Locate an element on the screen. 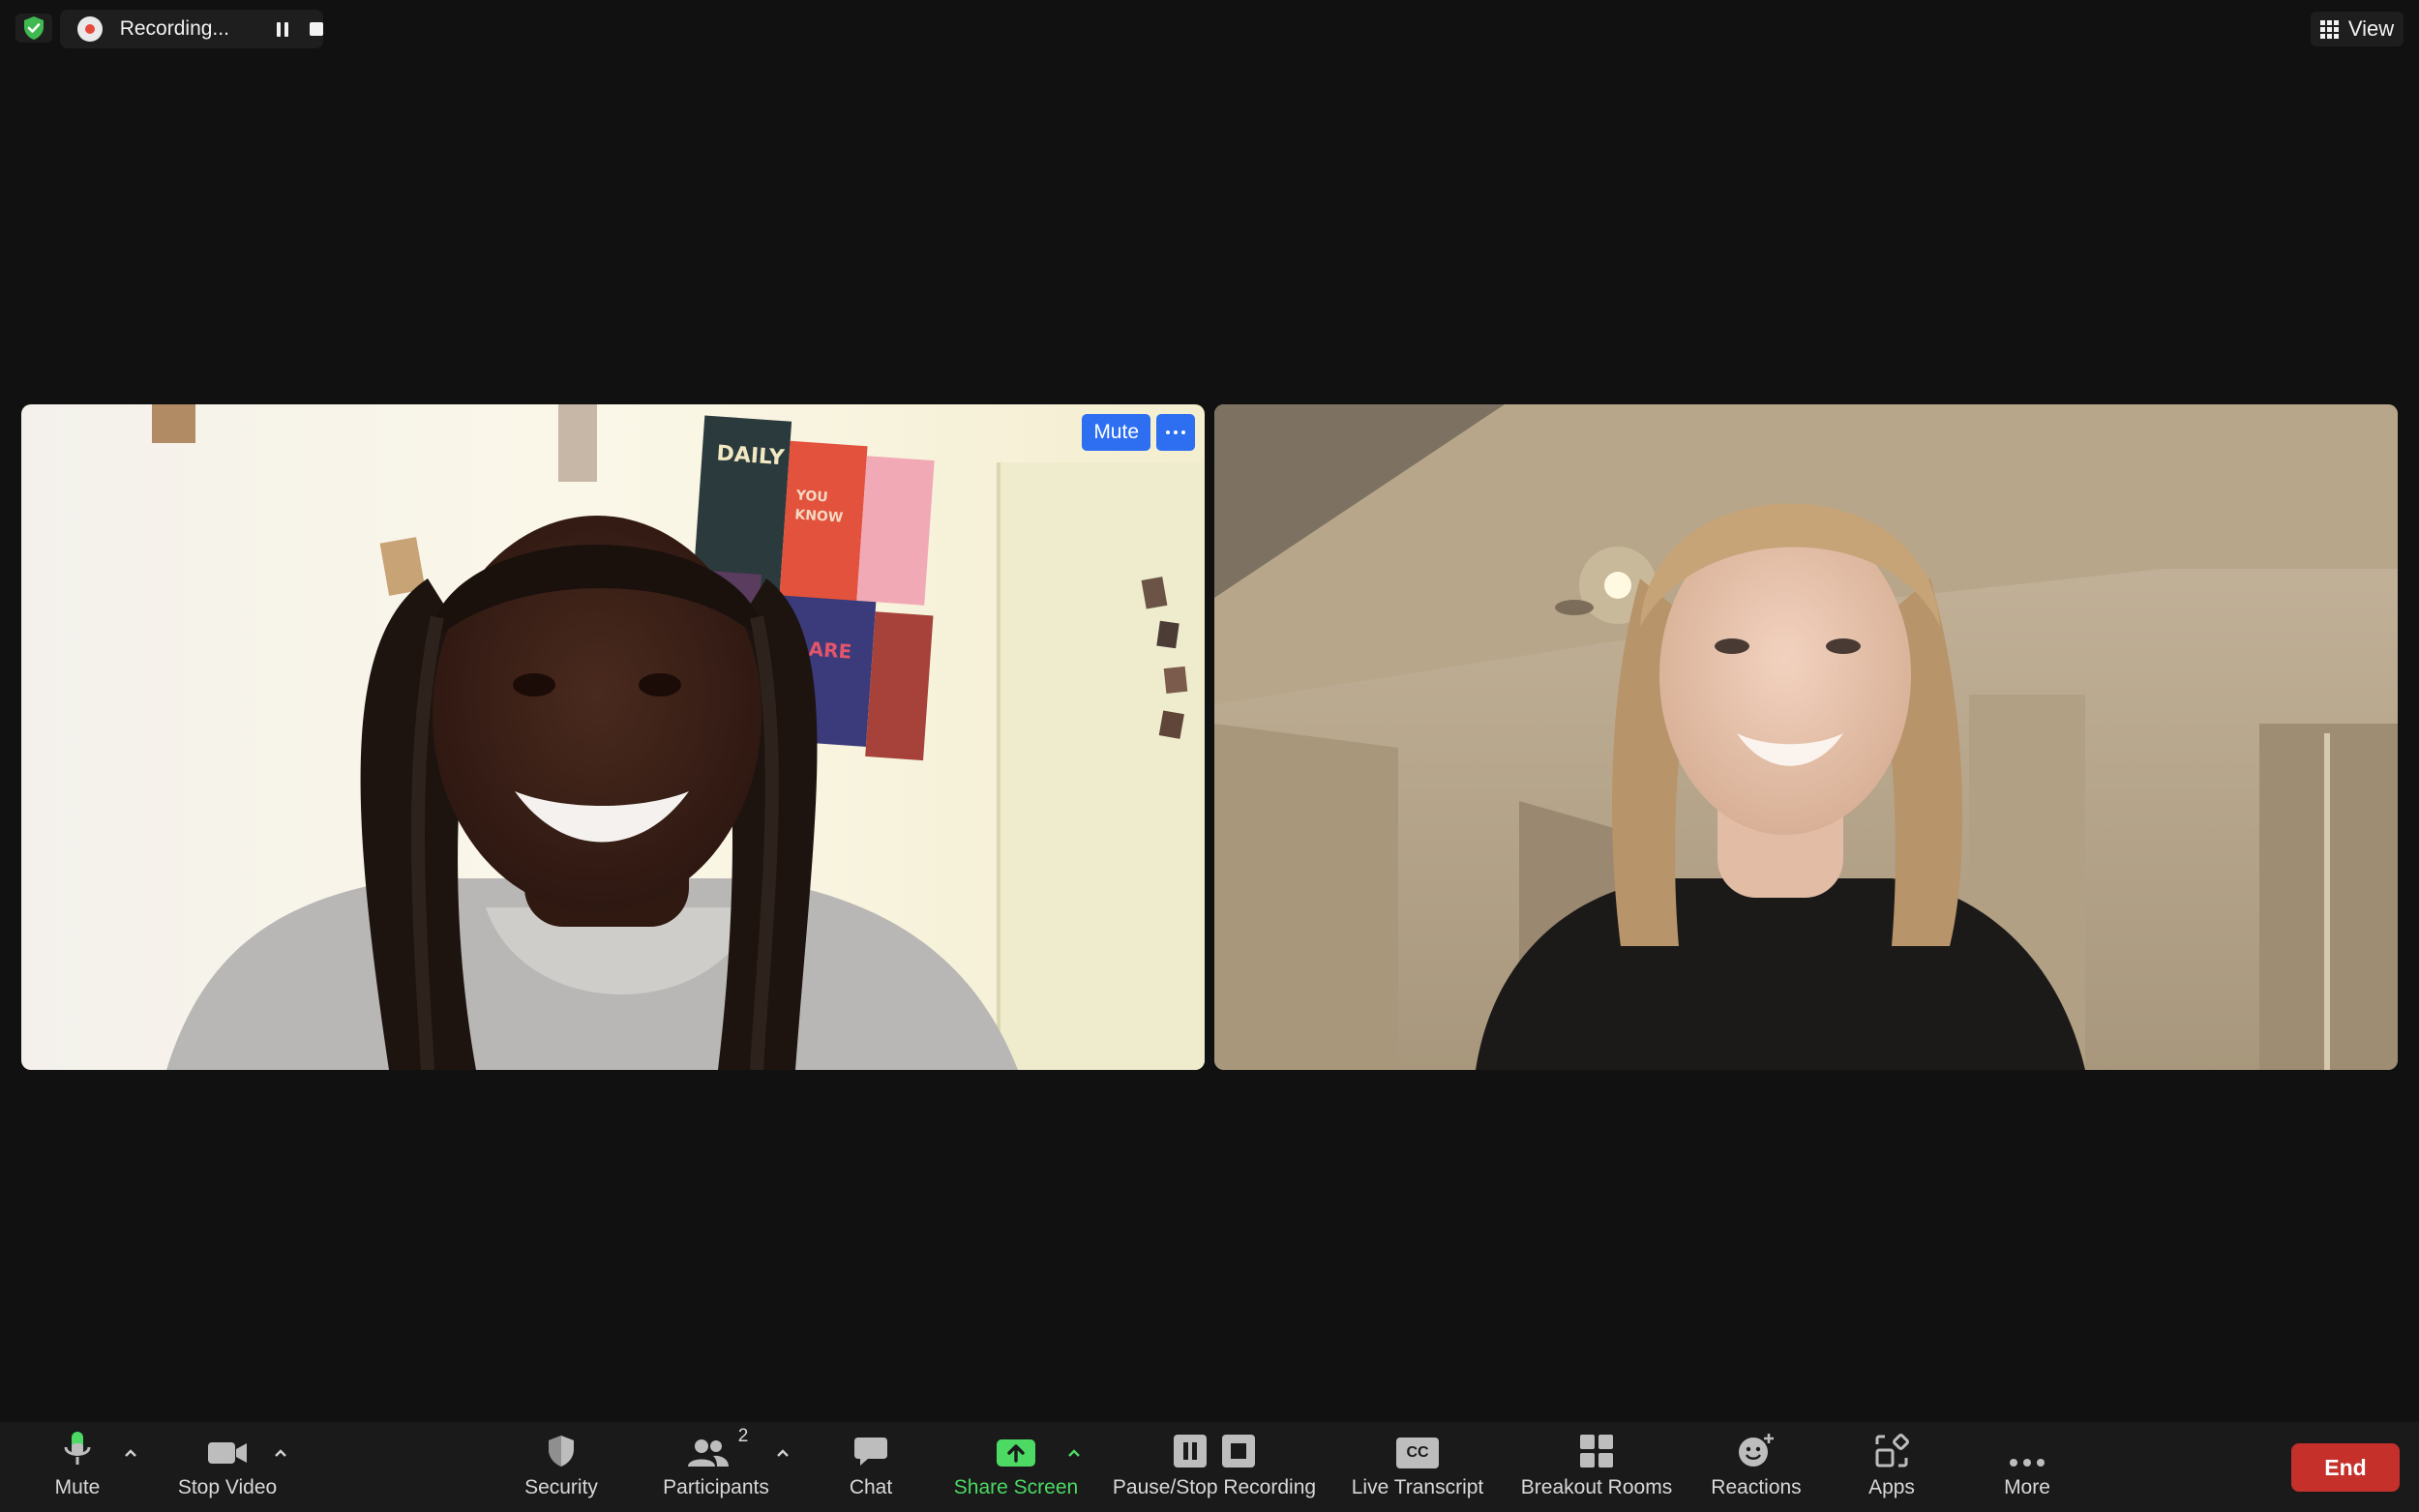 The width and height of the screenshot is (2419, 1512). security-button: Security is located at coordinates (561, 1467).